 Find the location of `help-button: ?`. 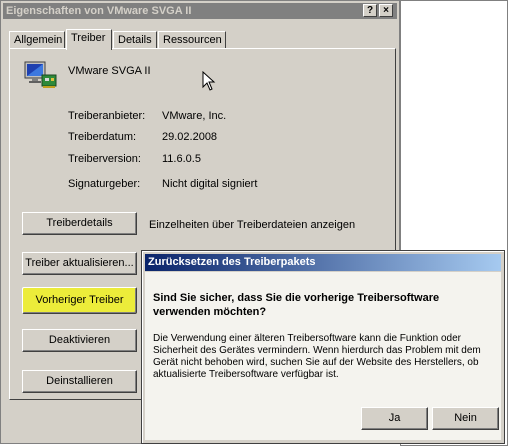

help-button: ? is located at coordinates (370, 10).